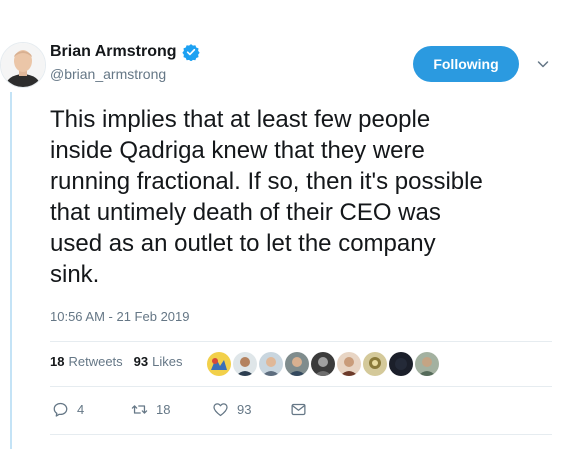  I want to click on likes-stat: 93 Likes, so click(158, 361).